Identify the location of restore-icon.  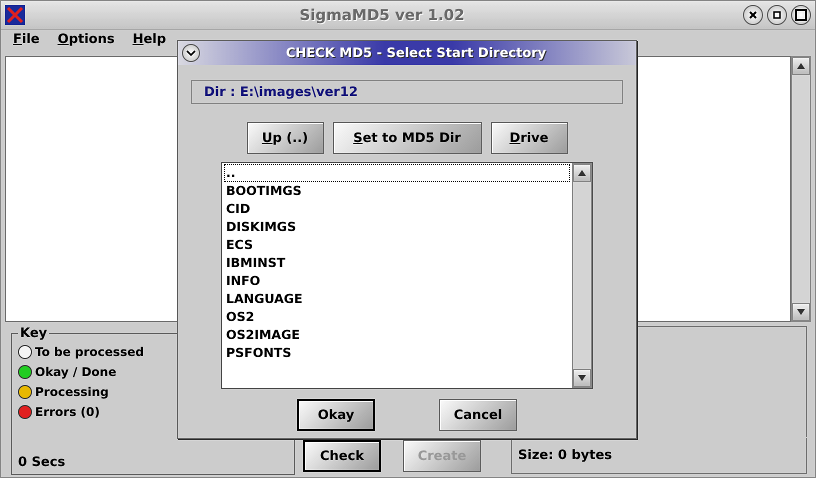
(777, 15).